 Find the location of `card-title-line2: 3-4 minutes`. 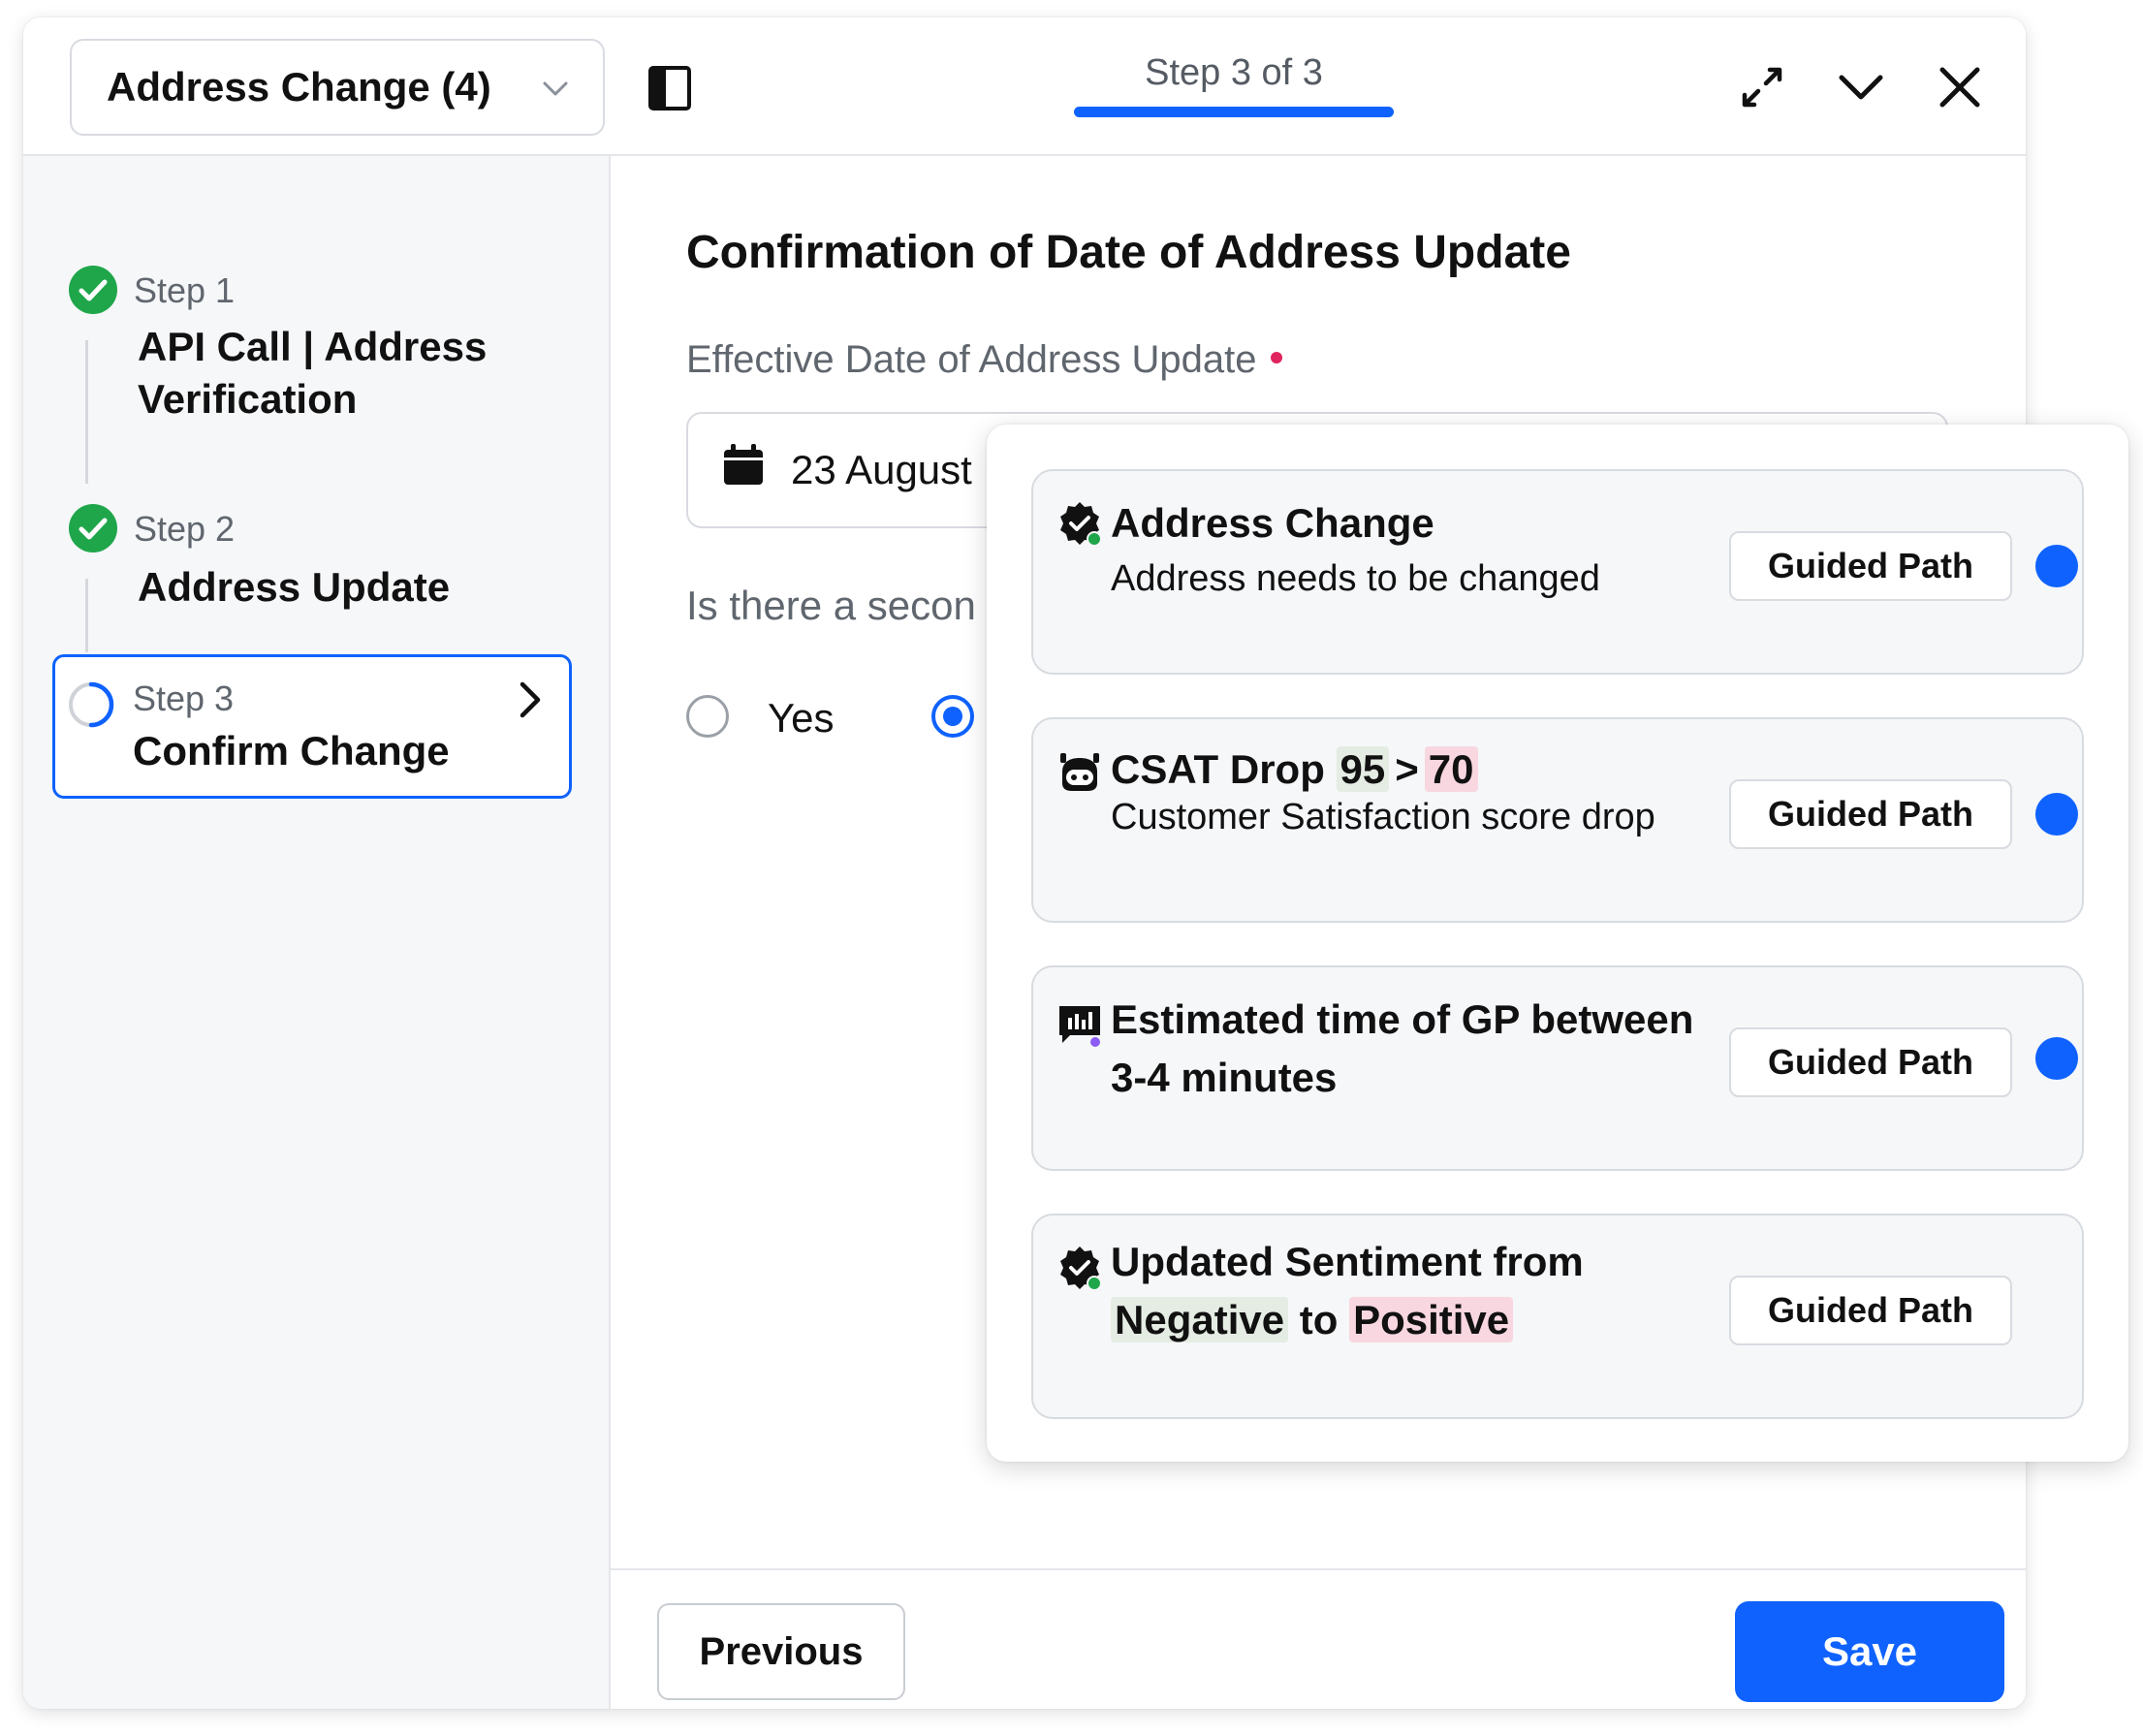

card-title-line2: 3-4 minutes is located at coordinates (1224, 1077).